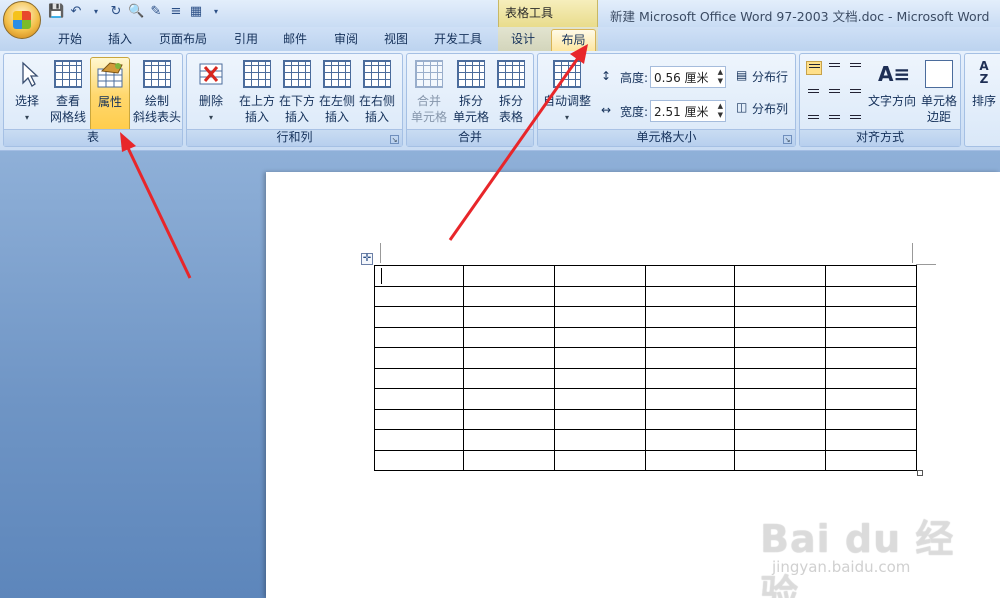 This screenshot has height=598, width=1000. I want to click on tab-home: 开始, so click(70, 40).